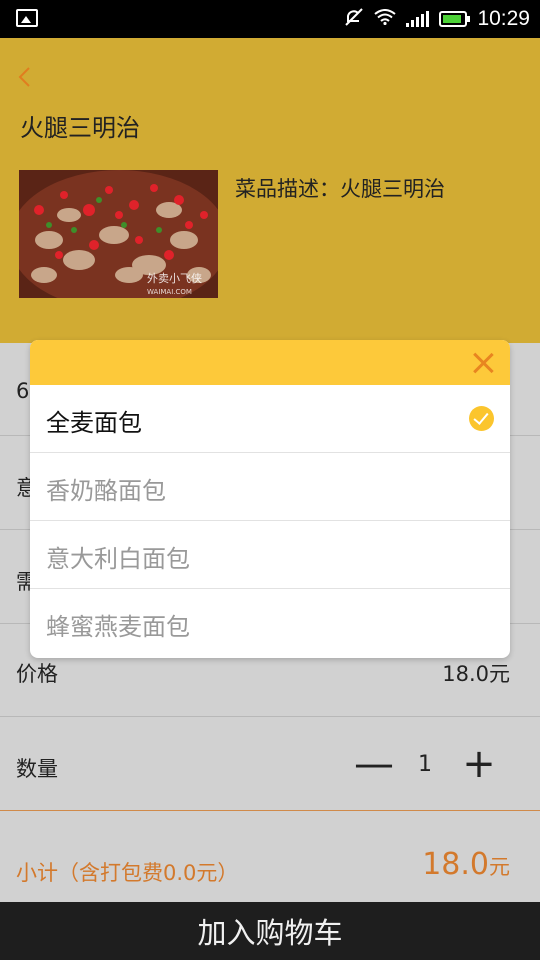 The image size is (540, 960). Describe the element at coordinates (455, 864) in the screenshot. I see `subtotal-number: 18.0` at that location.